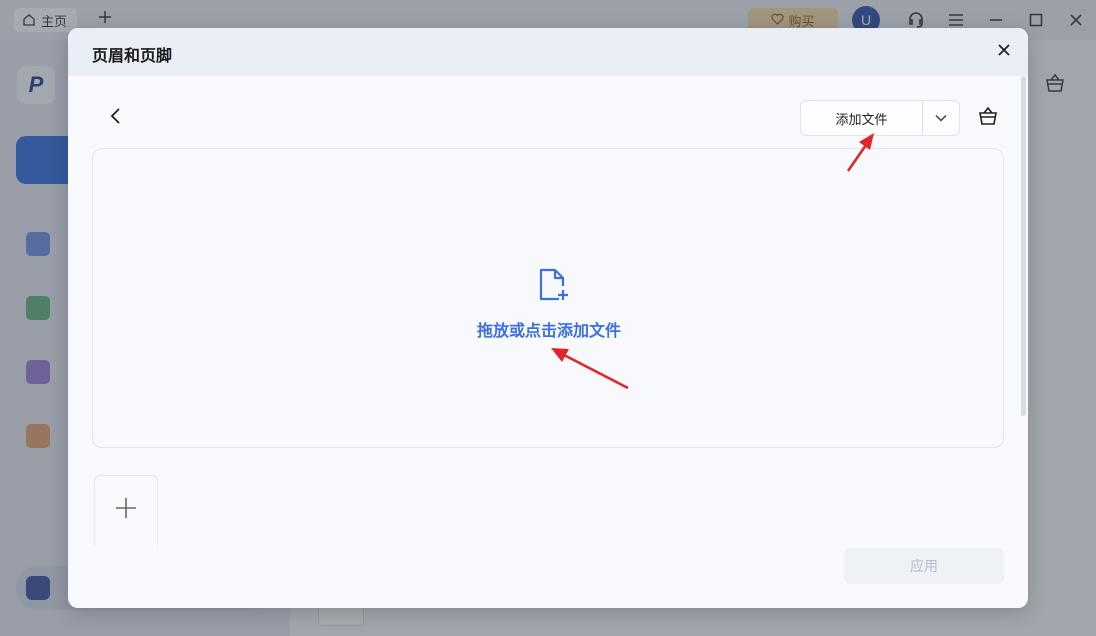 This screenshot has height=636, width=1096. I want to click on clear-files-button, so click(988, 118).